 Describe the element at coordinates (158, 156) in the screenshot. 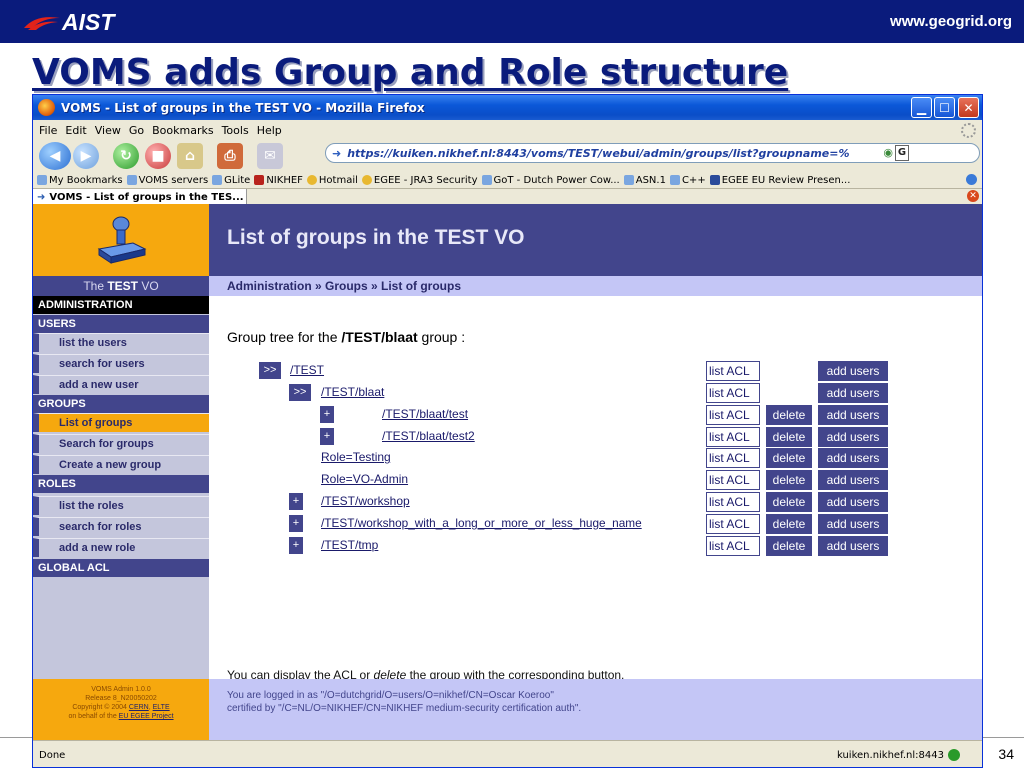

I see `stop-icon: ■` at that location.